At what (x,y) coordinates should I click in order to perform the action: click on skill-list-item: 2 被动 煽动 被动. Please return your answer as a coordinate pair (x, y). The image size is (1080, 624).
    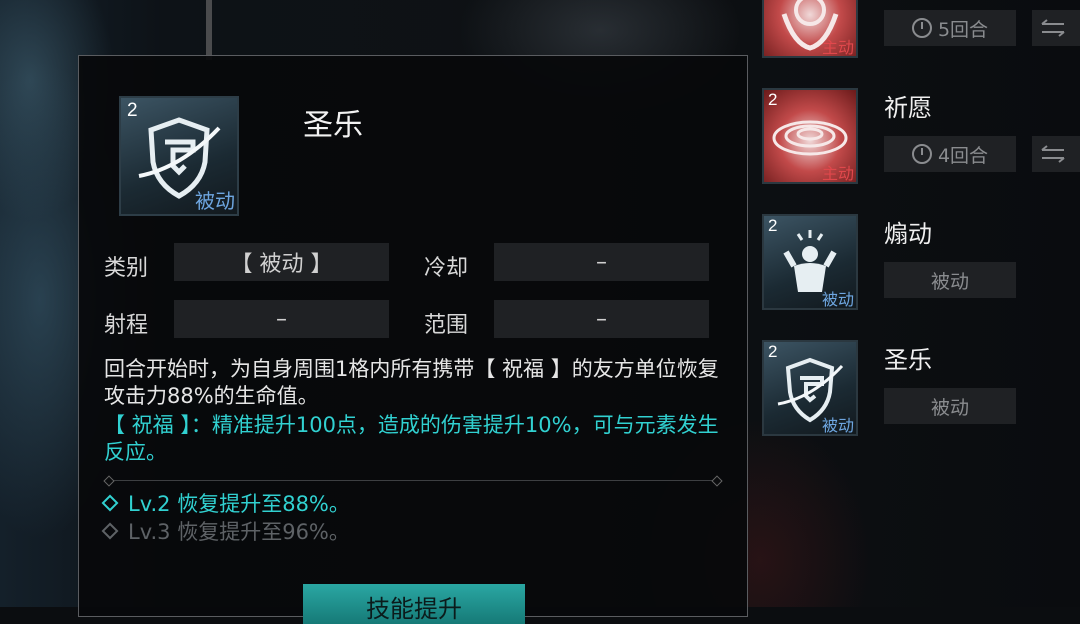
    Looking at the image, I should click on (921, 269).